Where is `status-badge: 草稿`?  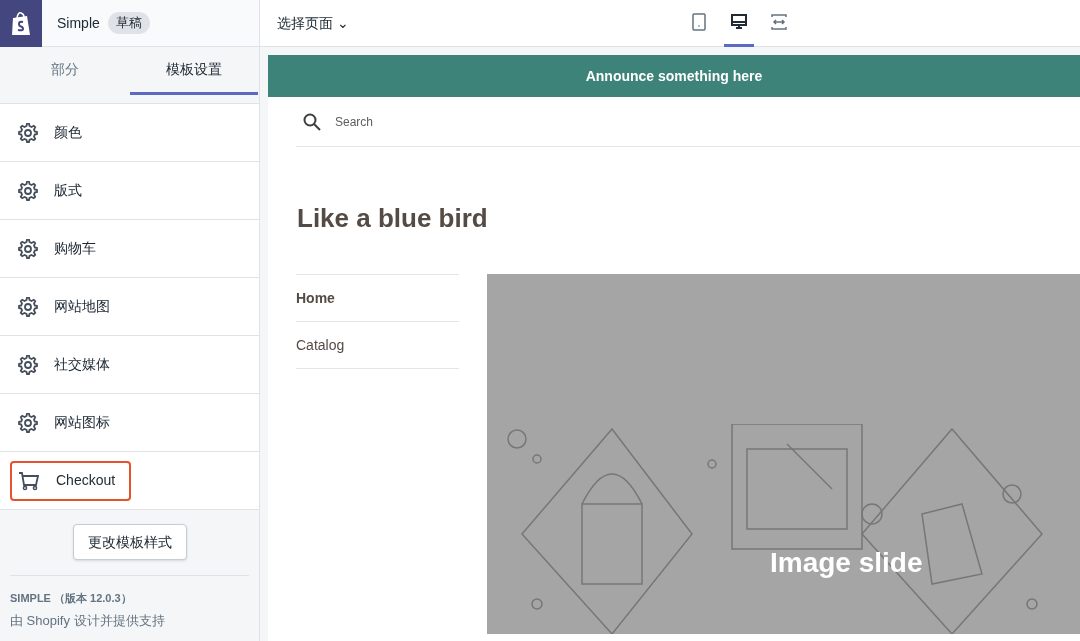 status-badge: 草稿 is located at coordinates (128, 23).